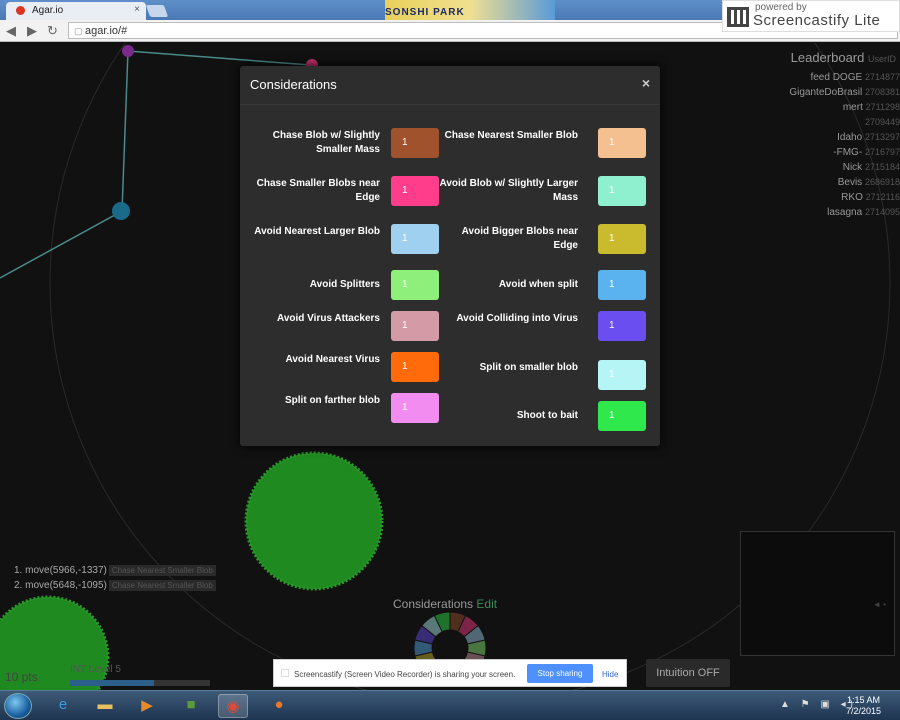 Image resolution: width=900 pixels, height=720 pixels. I want to click on consideration-label: Avoid Virus Attackers, so click(328, 318).